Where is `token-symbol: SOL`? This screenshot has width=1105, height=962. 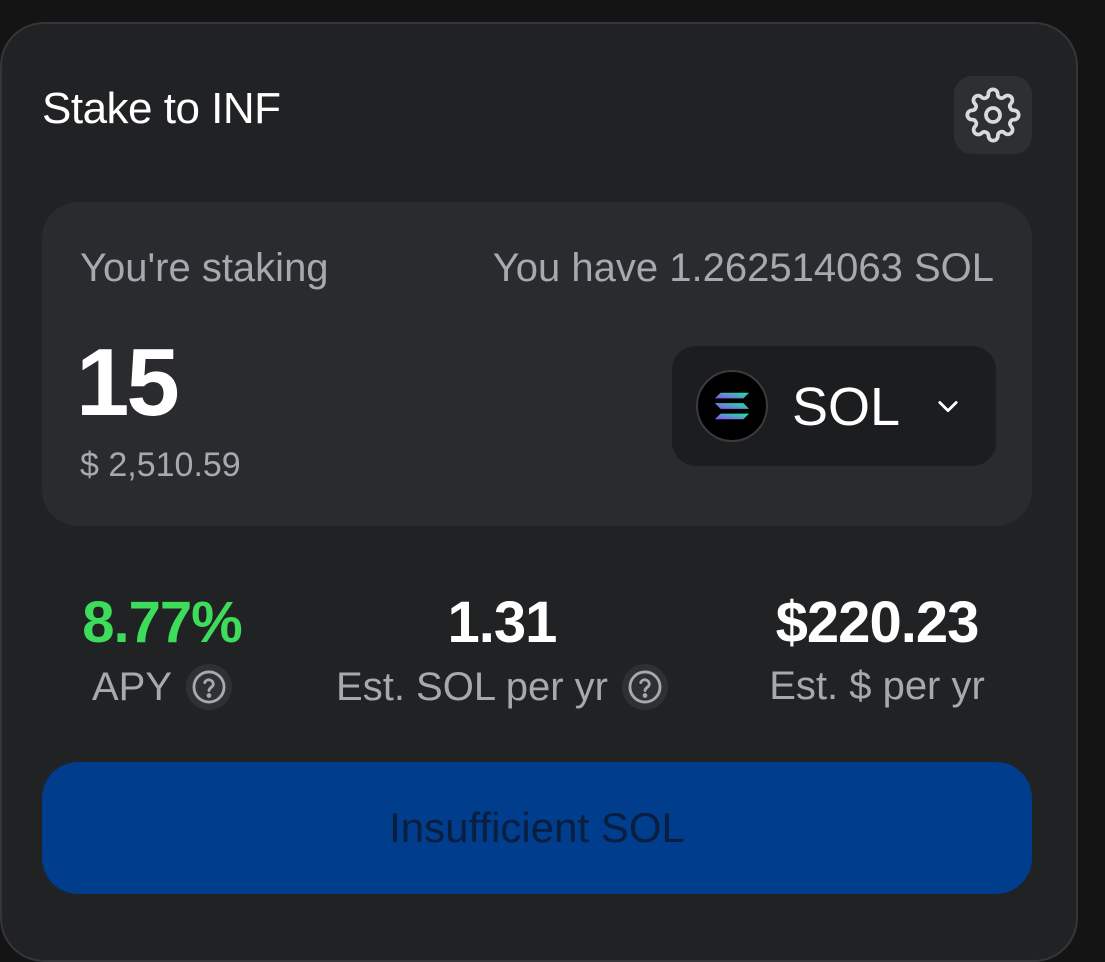
token-symbol: SOL is located at coordinates (846, 407).